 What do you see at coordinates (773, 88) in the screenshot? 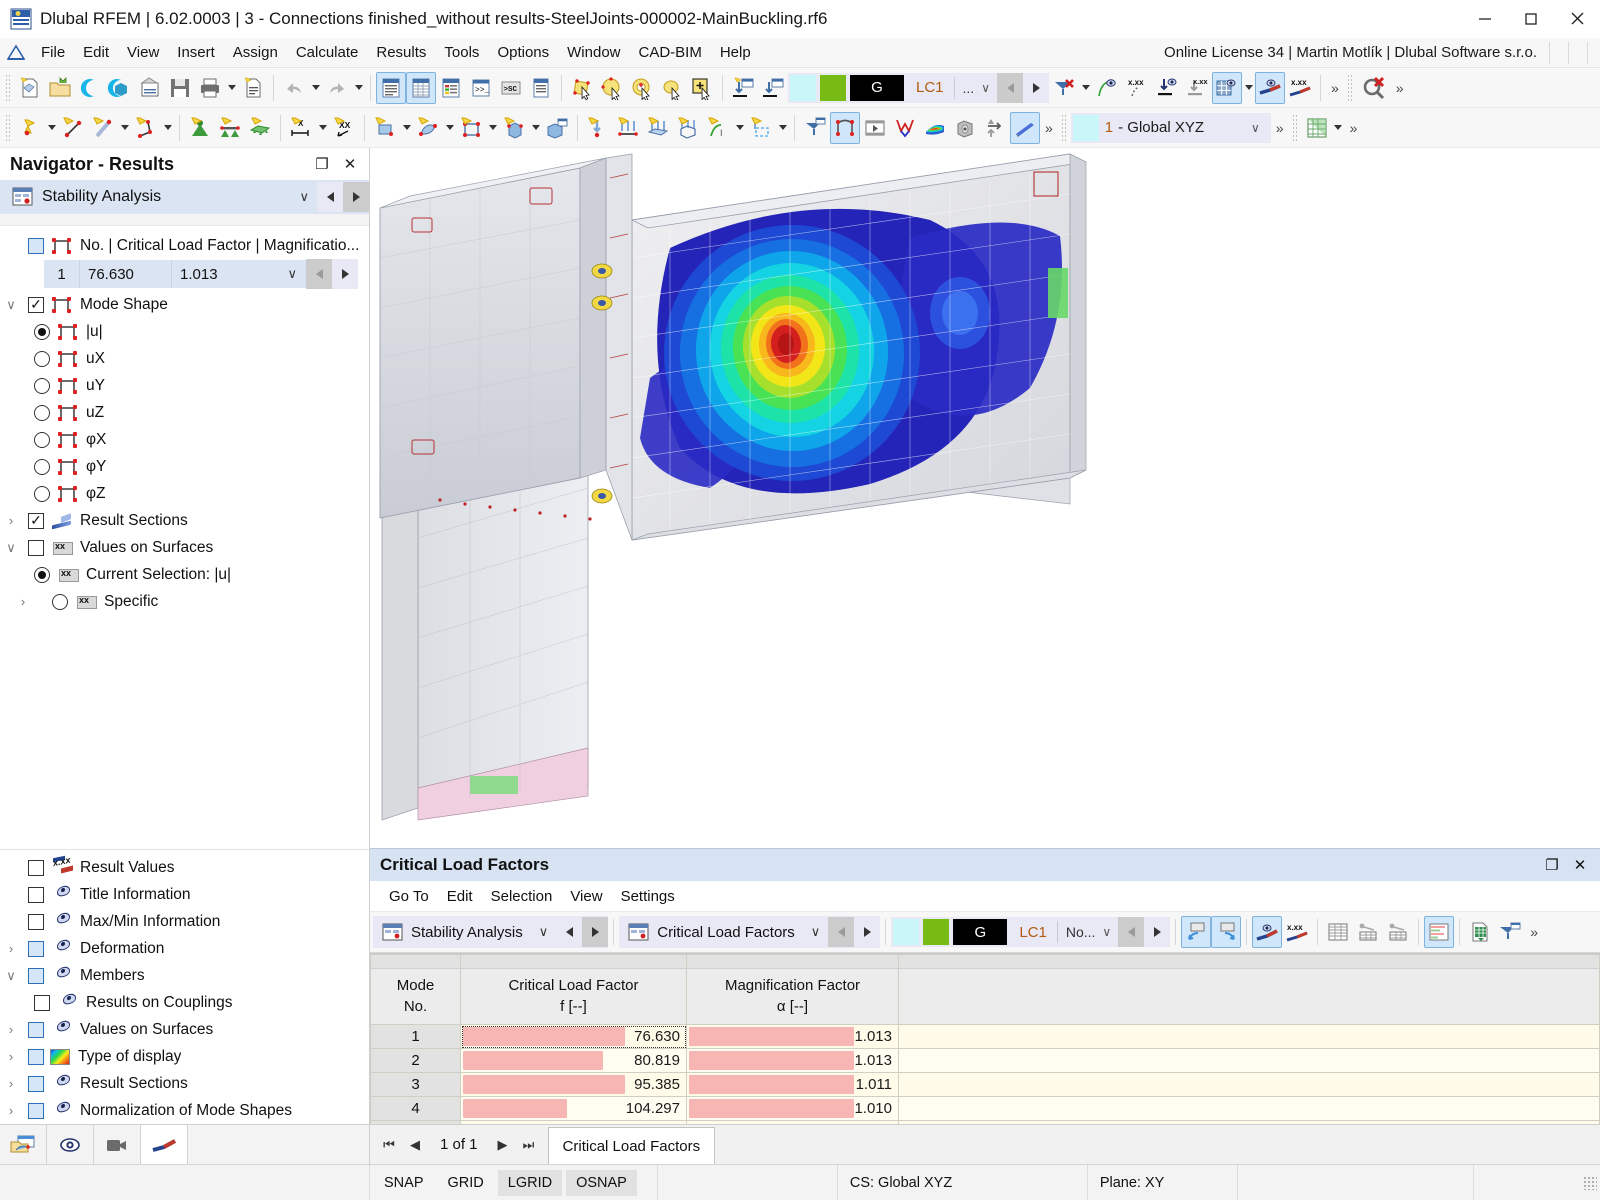
I see `load-case-import-icon` at bounding box center [773, 88].